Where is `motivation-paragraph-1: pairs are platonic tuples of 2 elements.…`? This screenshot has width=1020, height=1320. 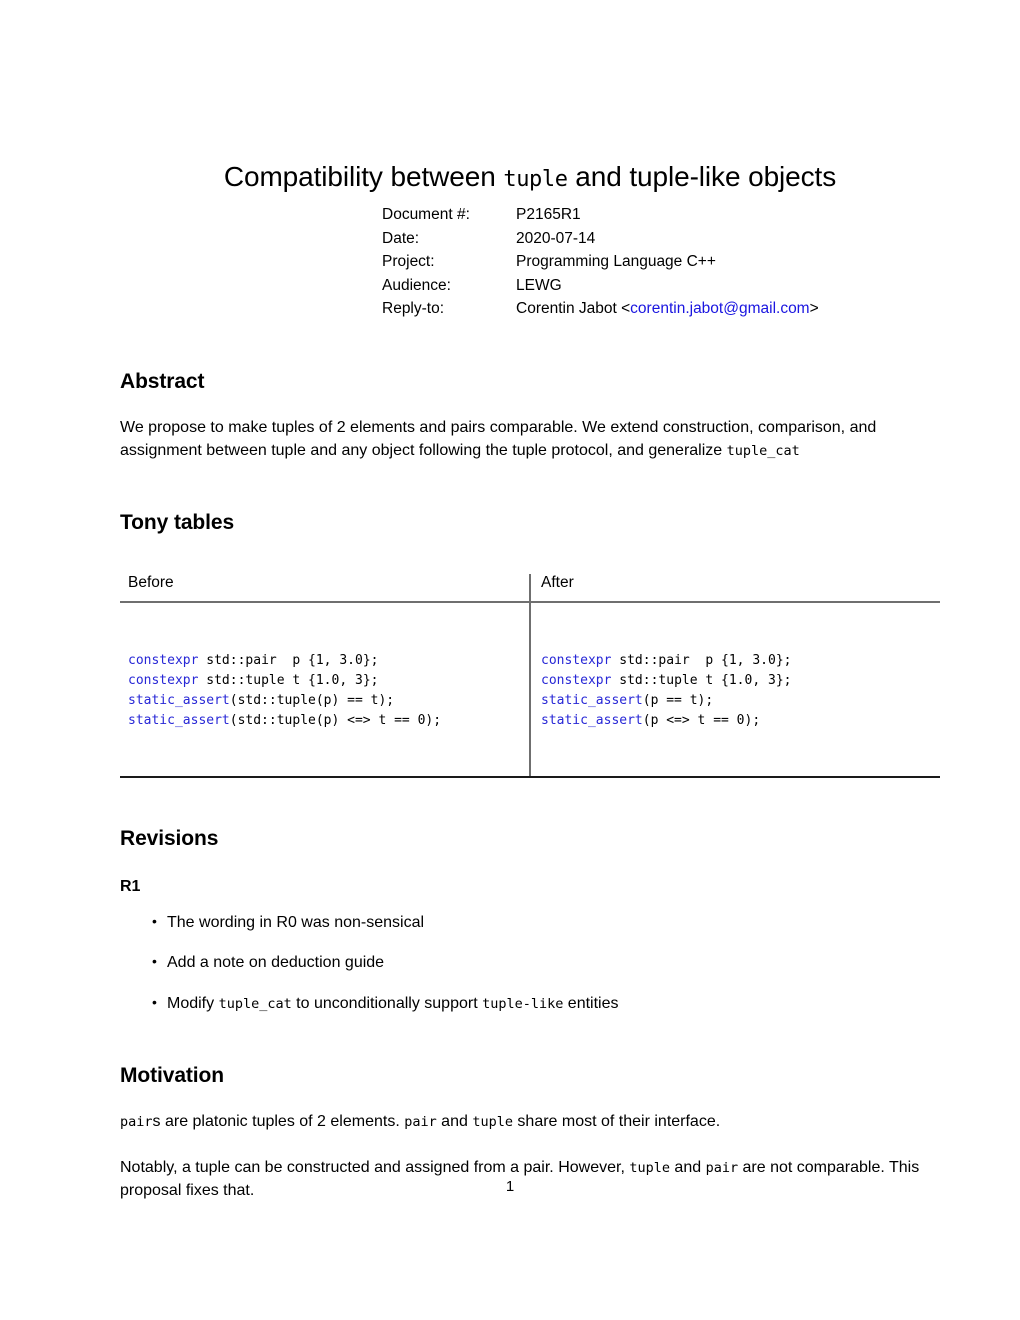
motivation-paragraph-1: pairs are platonic tuples of 2 elements.… is located at coordinates (530, 1121).